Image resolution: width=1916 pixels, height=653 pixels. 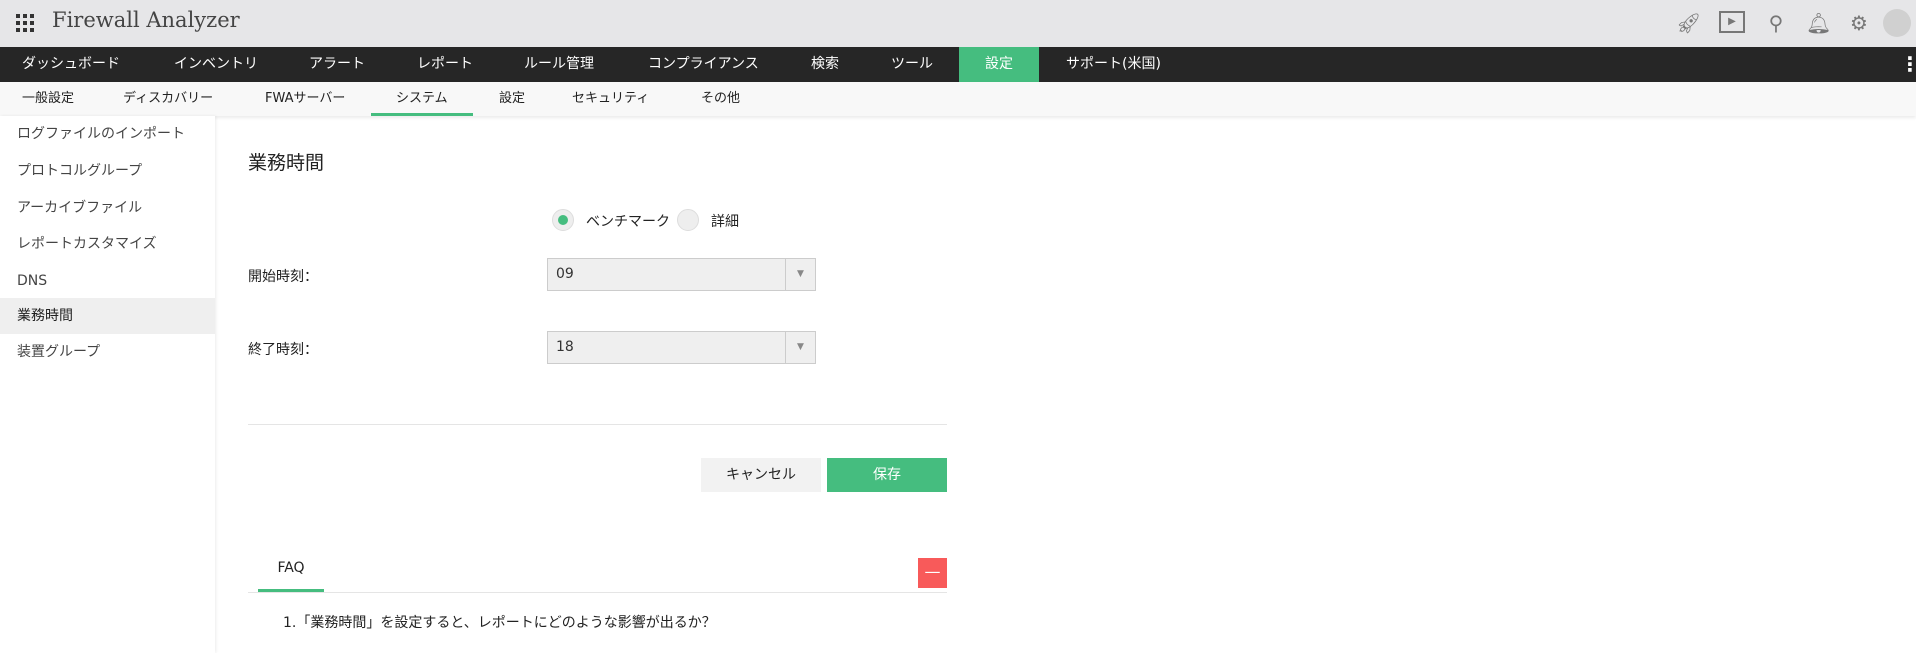 I want to click on app-title: Firewall Analyzer, so click(x=146, y=20).